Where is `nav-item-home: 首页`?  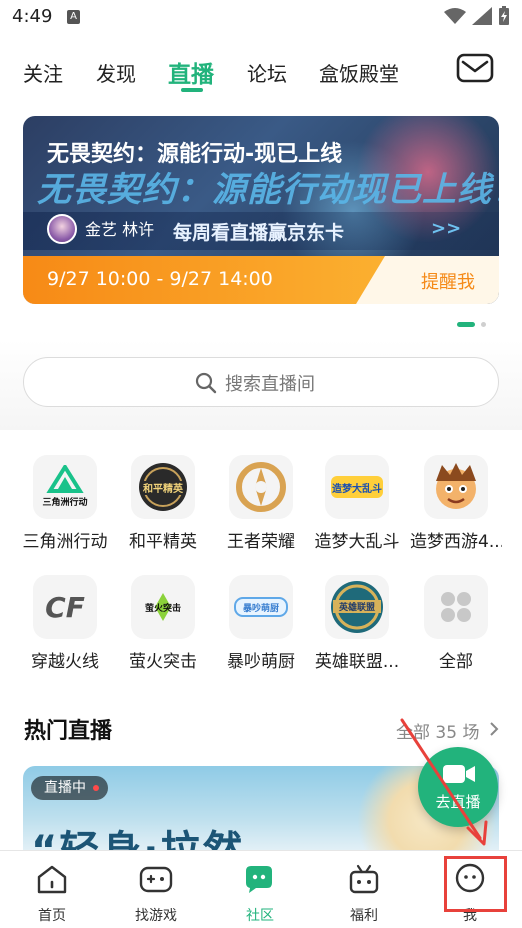 nav-item-home: 首页 is located at coordinates (52, 894).